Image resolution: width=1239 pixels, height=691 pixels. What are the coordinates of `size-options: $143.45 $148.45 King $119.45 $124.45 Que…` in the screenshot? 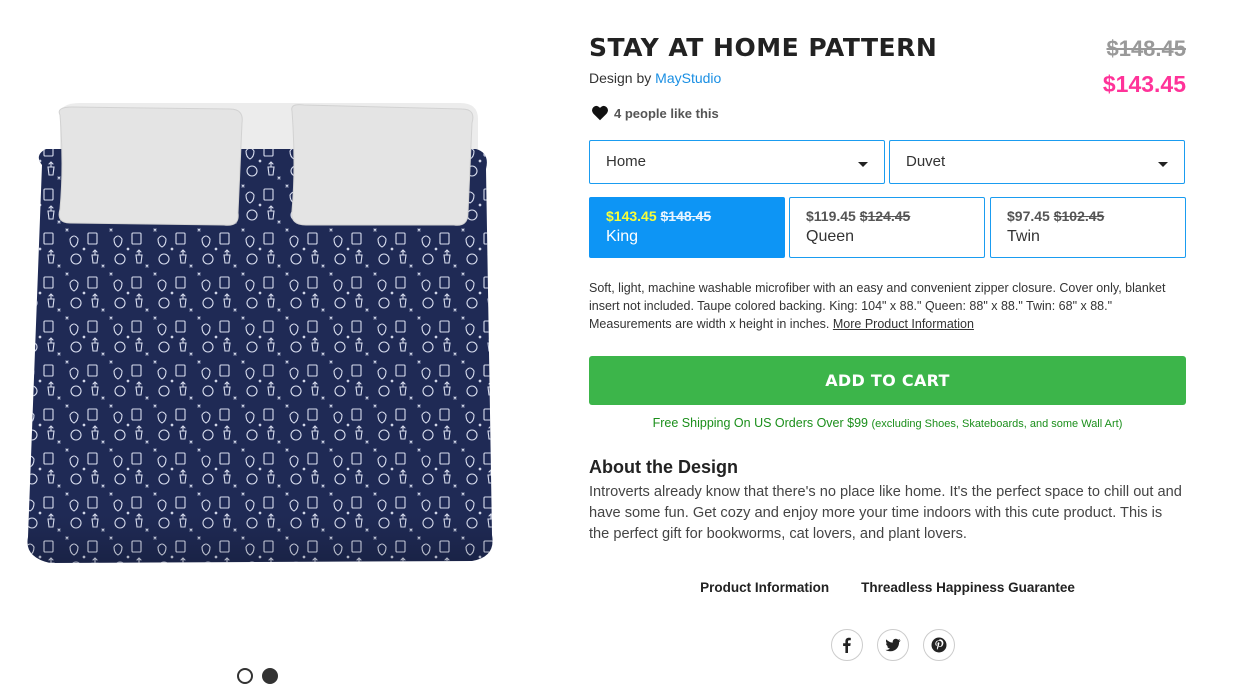 It's located at (887, 227).